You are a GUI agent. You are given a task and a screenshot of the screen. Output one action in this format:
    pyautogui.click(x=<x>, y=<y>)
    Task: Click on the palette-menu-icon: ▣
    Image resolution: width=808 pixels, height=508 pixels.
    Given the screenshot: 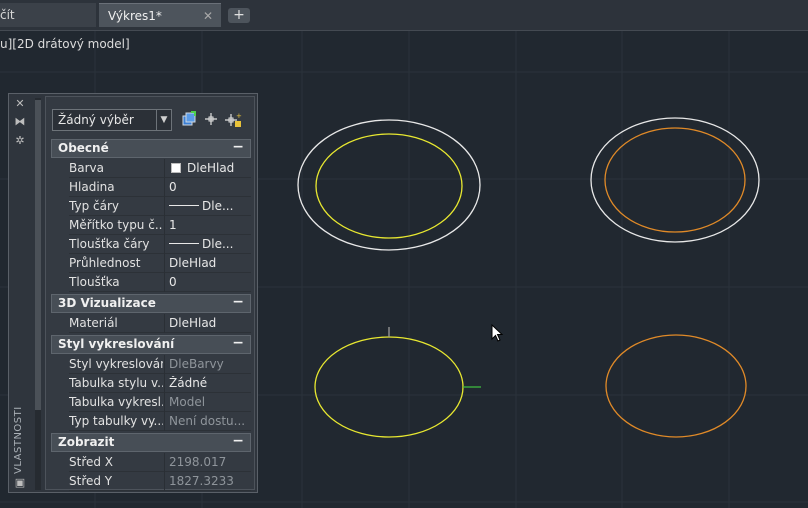 What is the action you would take?
    pyautogui.click(x=20, y=483)
    